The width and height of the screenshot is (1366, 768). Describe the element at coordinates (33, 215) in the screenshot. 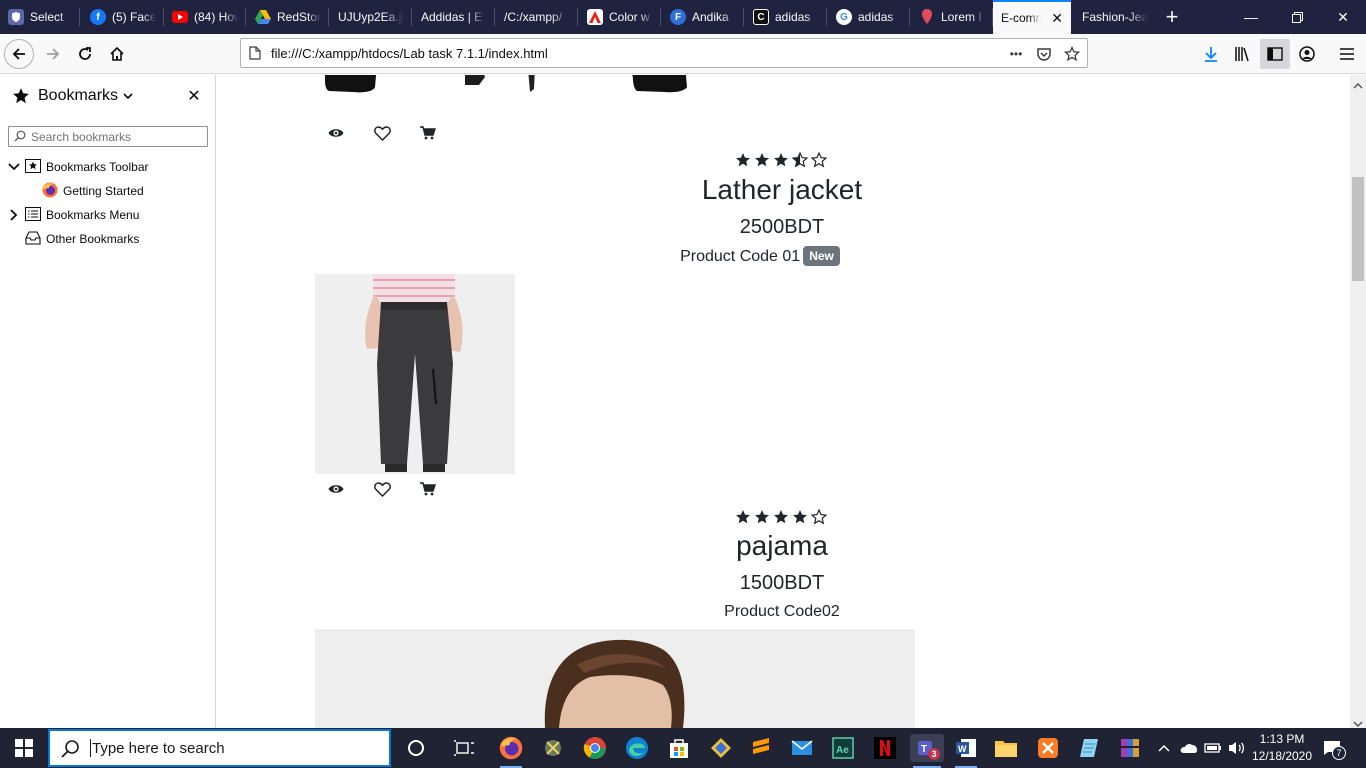

I see `bookmarks-menu-icon` at that location.